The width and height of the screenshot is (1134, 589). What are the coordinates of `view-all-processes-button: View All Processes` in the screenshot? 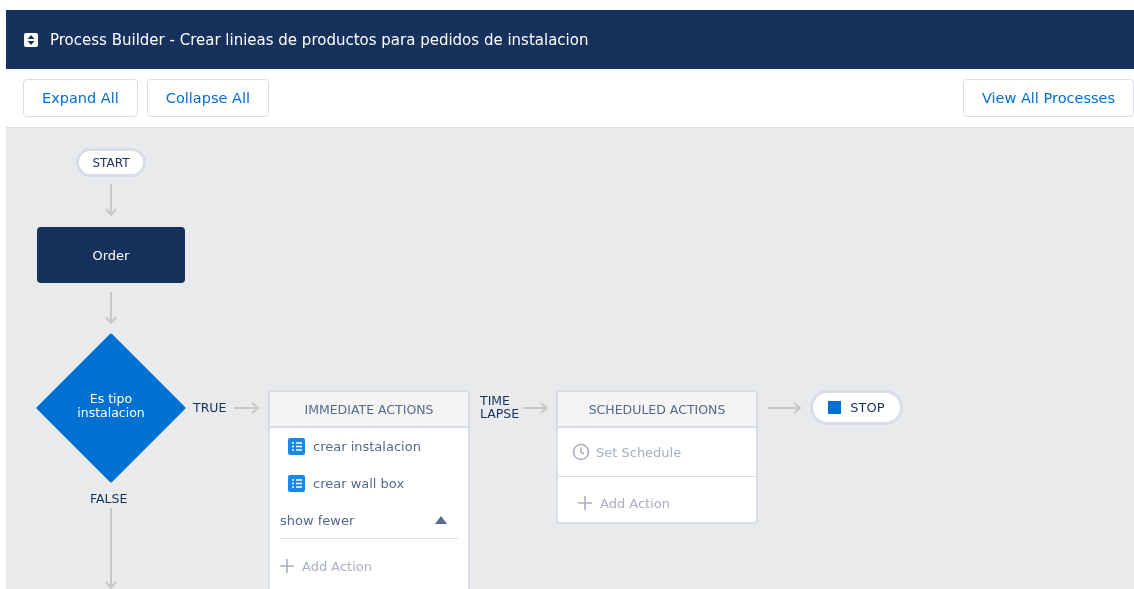 It's located at (1048, 98).